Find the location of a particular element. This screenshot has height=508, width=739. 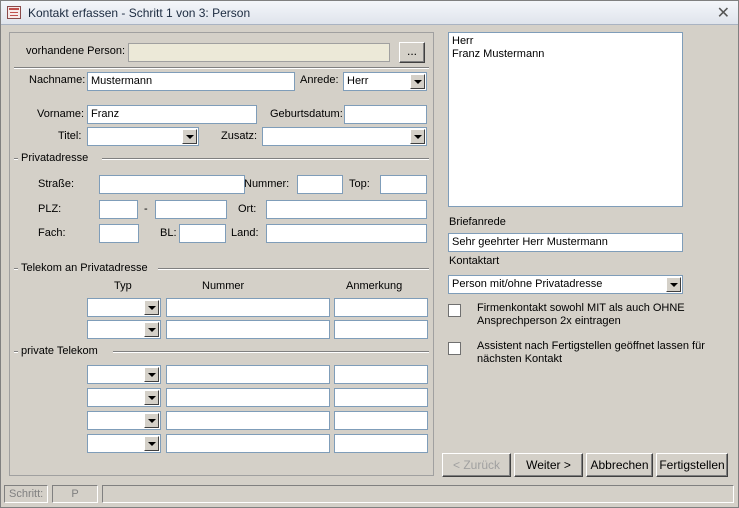

plz-suffix-field is located at coordinates (191, 209).